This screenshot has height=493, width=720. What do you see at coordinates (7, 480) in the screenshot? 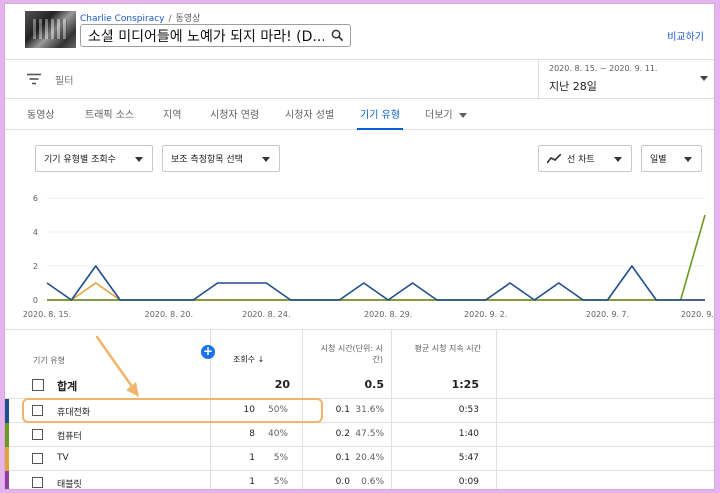
I see `series-color-tablet` at bounding box center [7, 480].